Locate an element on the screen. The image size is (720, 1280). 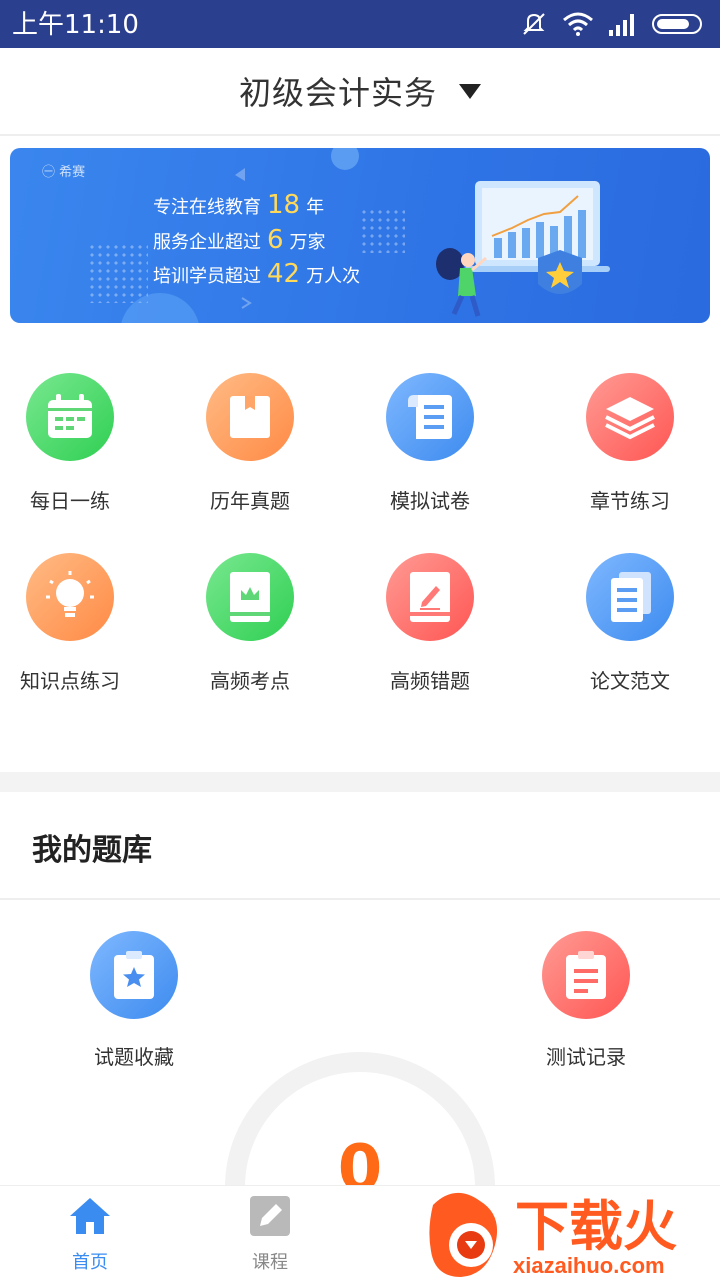
grid-item-daily-practice: 每日一练 is located at coordinates (80, 430).